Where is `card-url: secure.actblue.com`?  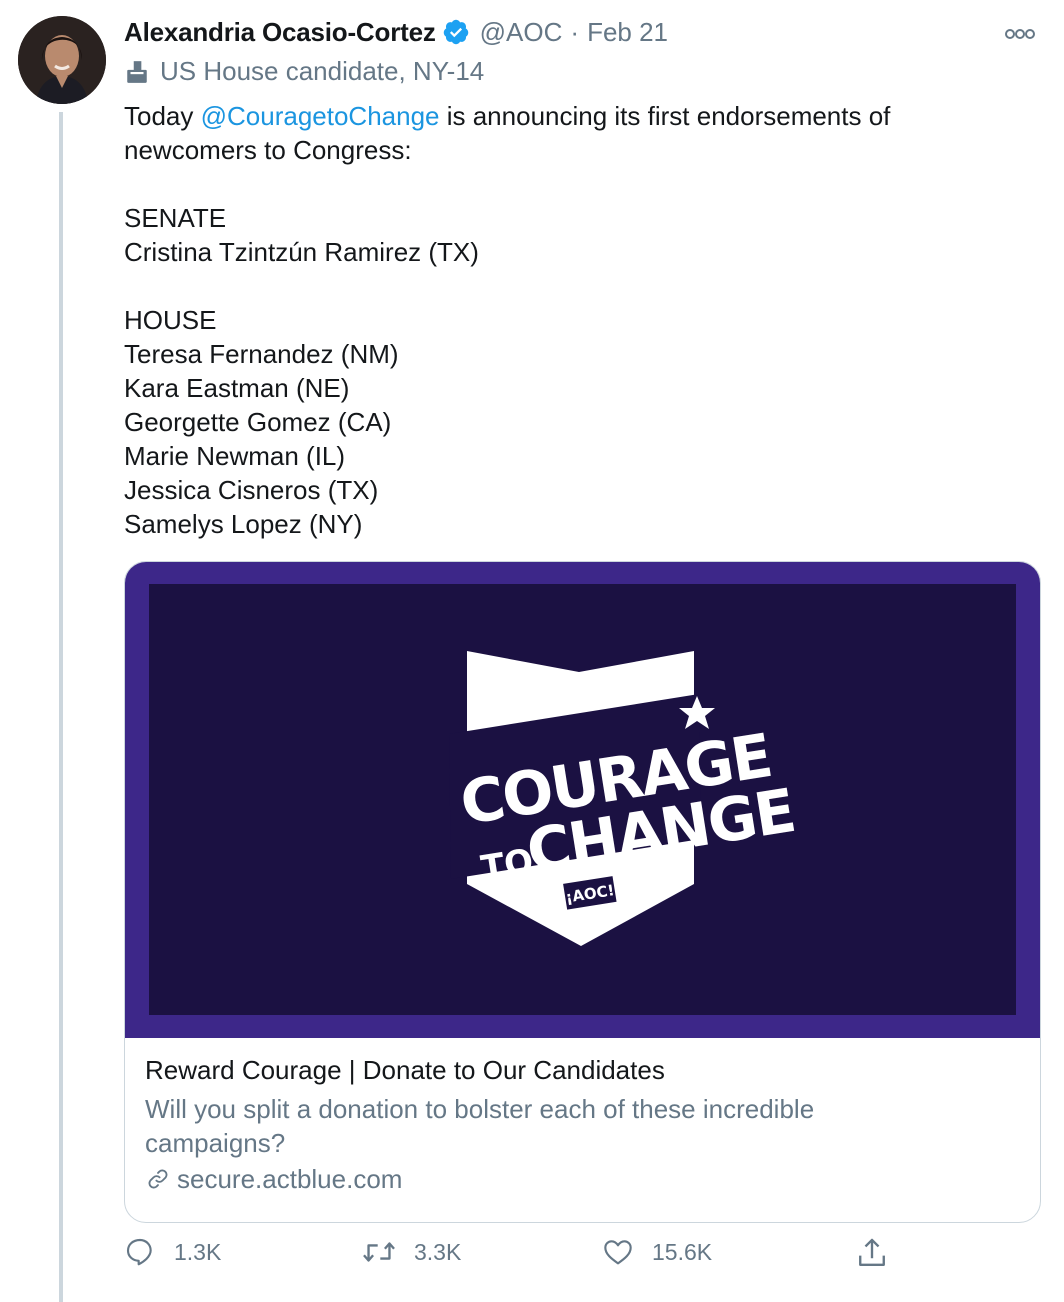 card-url: secure.actblue.com is located at coordinates (582, 1179).